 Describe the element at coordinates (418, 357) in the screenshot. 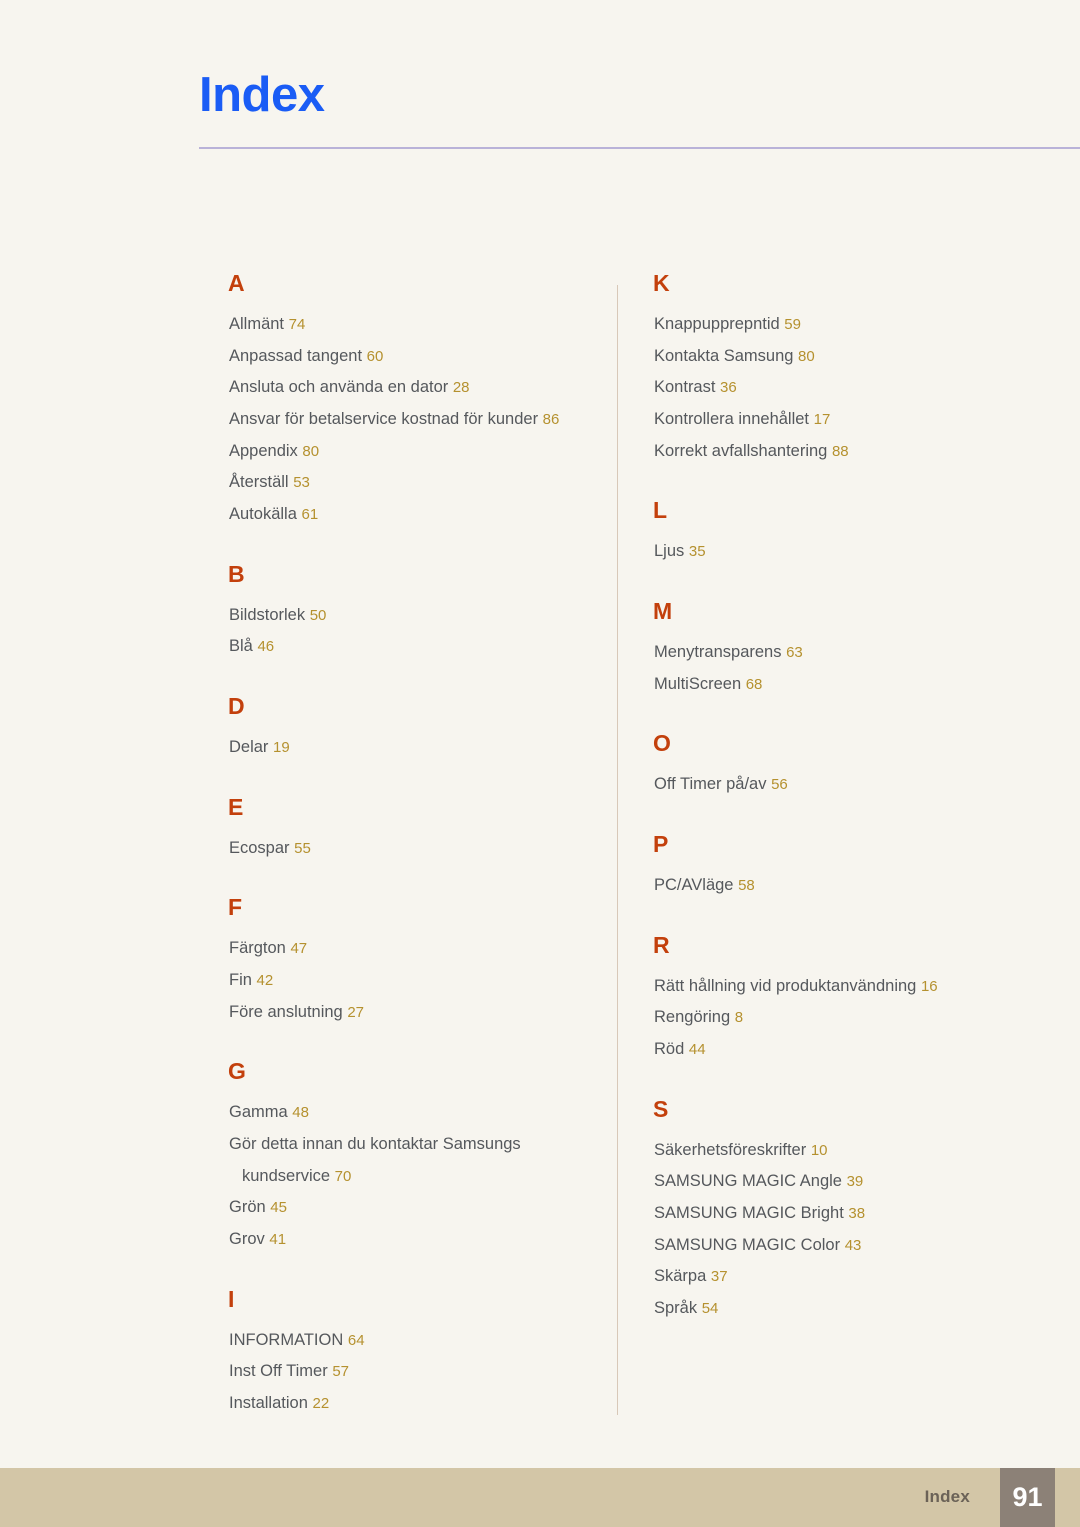

I see `index-entry: Anpassad tangent 60` at that location.